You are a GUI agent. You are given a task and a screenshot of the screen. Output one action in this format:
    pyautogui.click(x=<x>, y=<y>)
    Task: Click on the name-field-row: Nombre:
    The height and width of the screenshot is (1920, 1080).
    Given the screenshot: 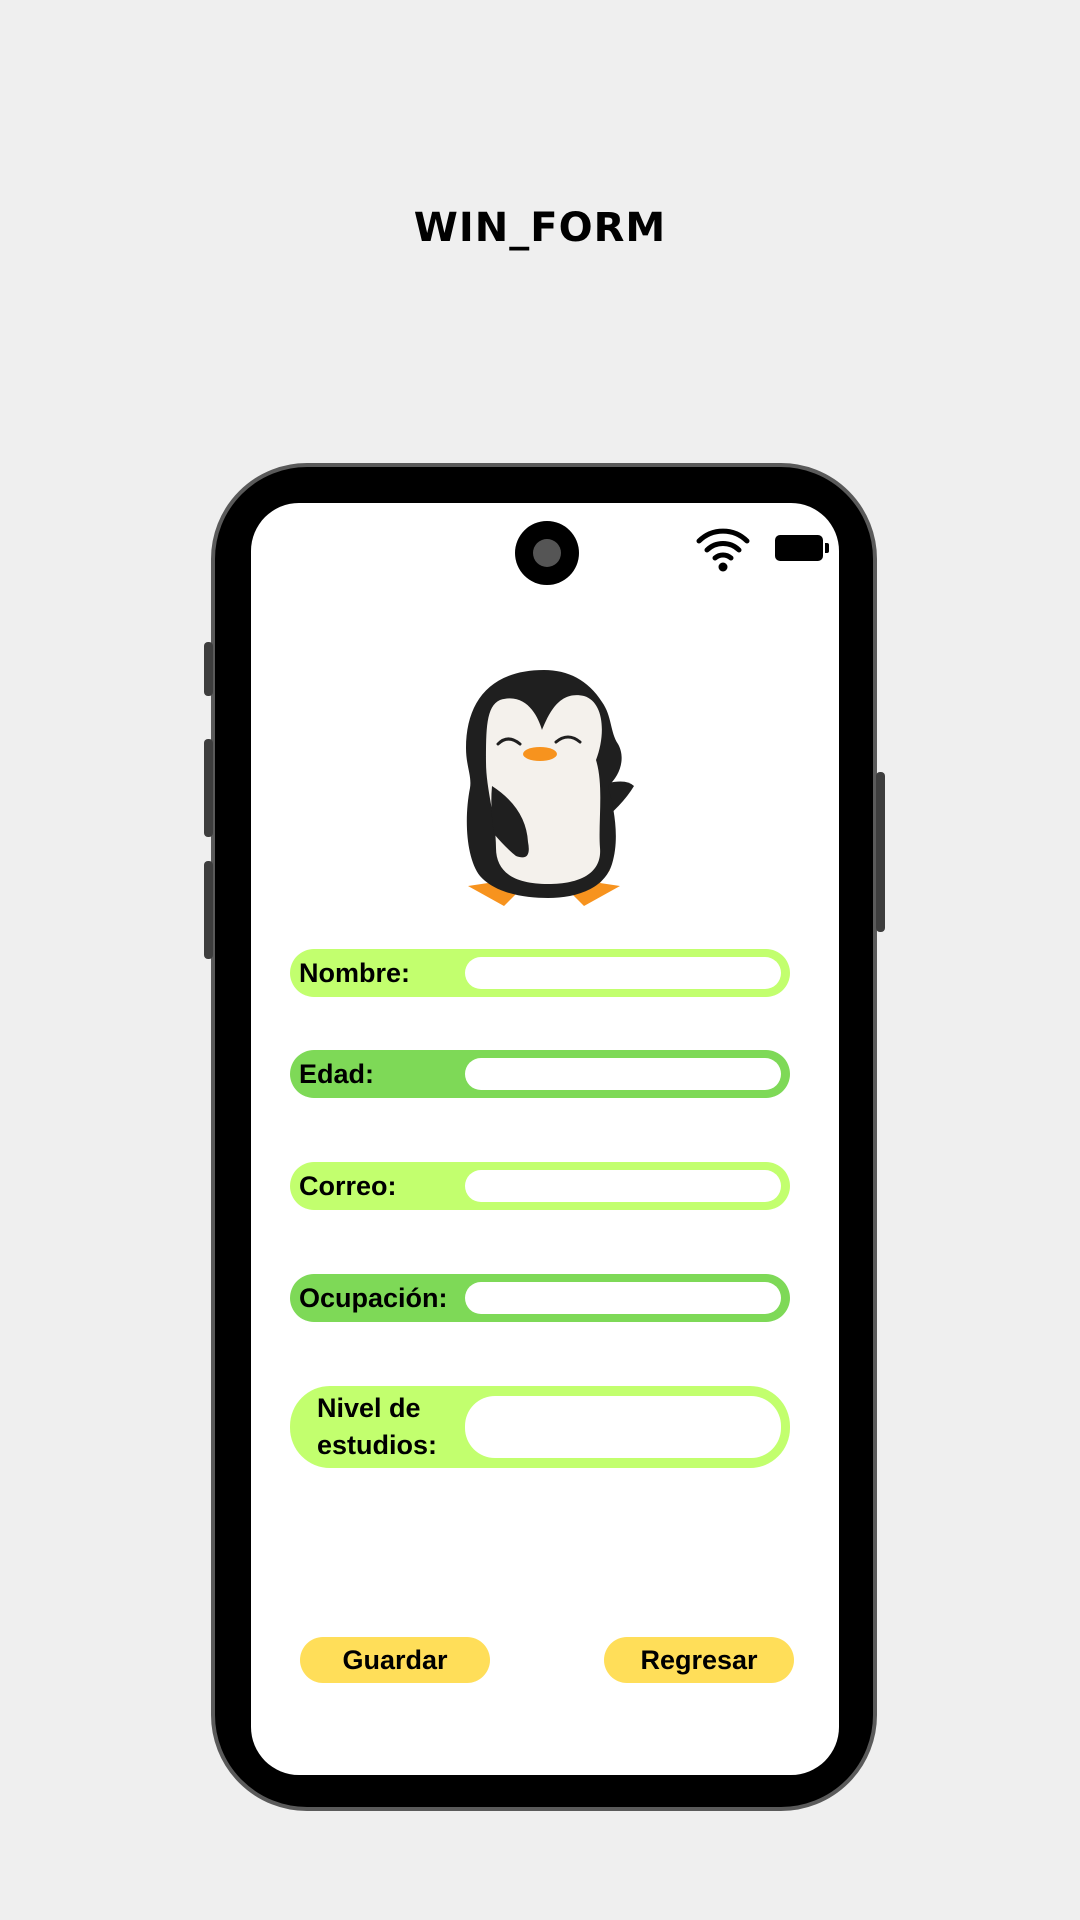 What is the action you would take?
    pyautogui.click(x=540, y=973)
    